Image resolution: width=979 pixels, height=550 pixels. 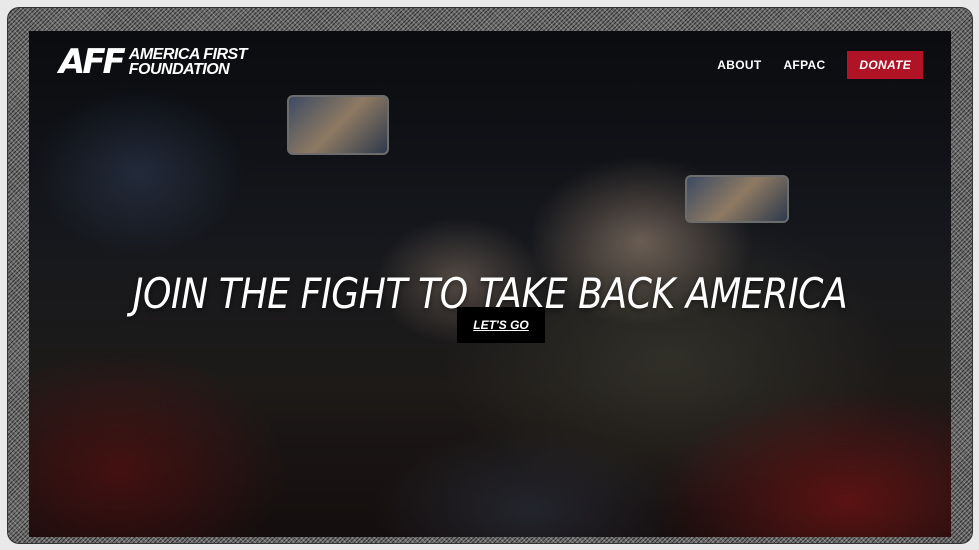 I want to click on donate-button: DONATE, so click(x=885, y=65).